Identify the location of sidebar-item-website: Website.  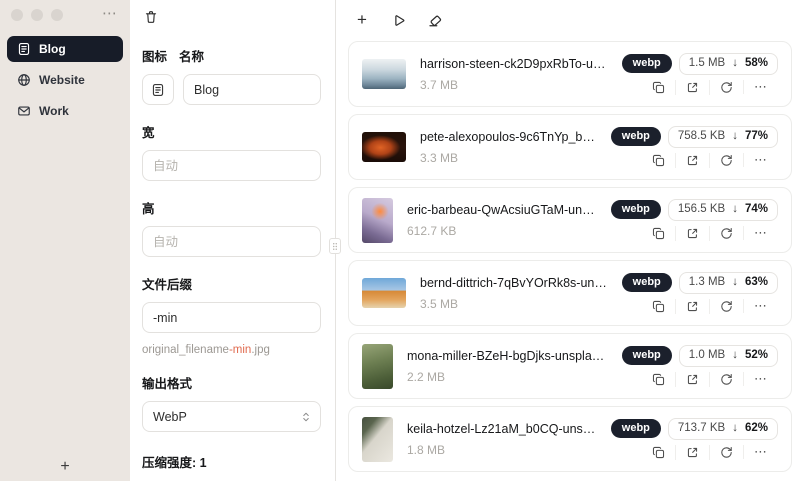
(65, 80).